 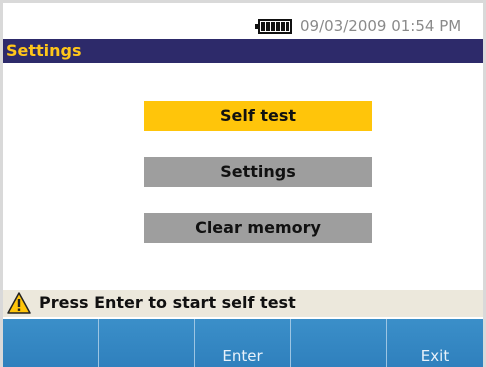 I want to click on softkey-f1, so click(x=51, y=343).